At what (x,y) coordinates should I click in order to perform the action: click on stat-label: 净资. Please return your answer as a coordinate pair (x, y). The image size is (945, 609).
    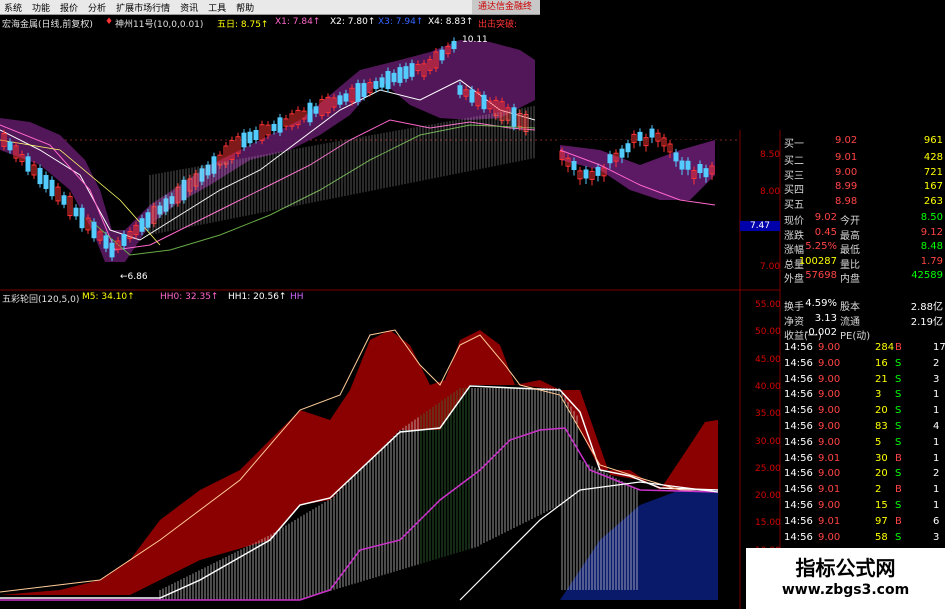
    Looking at the image, I should click on (794, 322).